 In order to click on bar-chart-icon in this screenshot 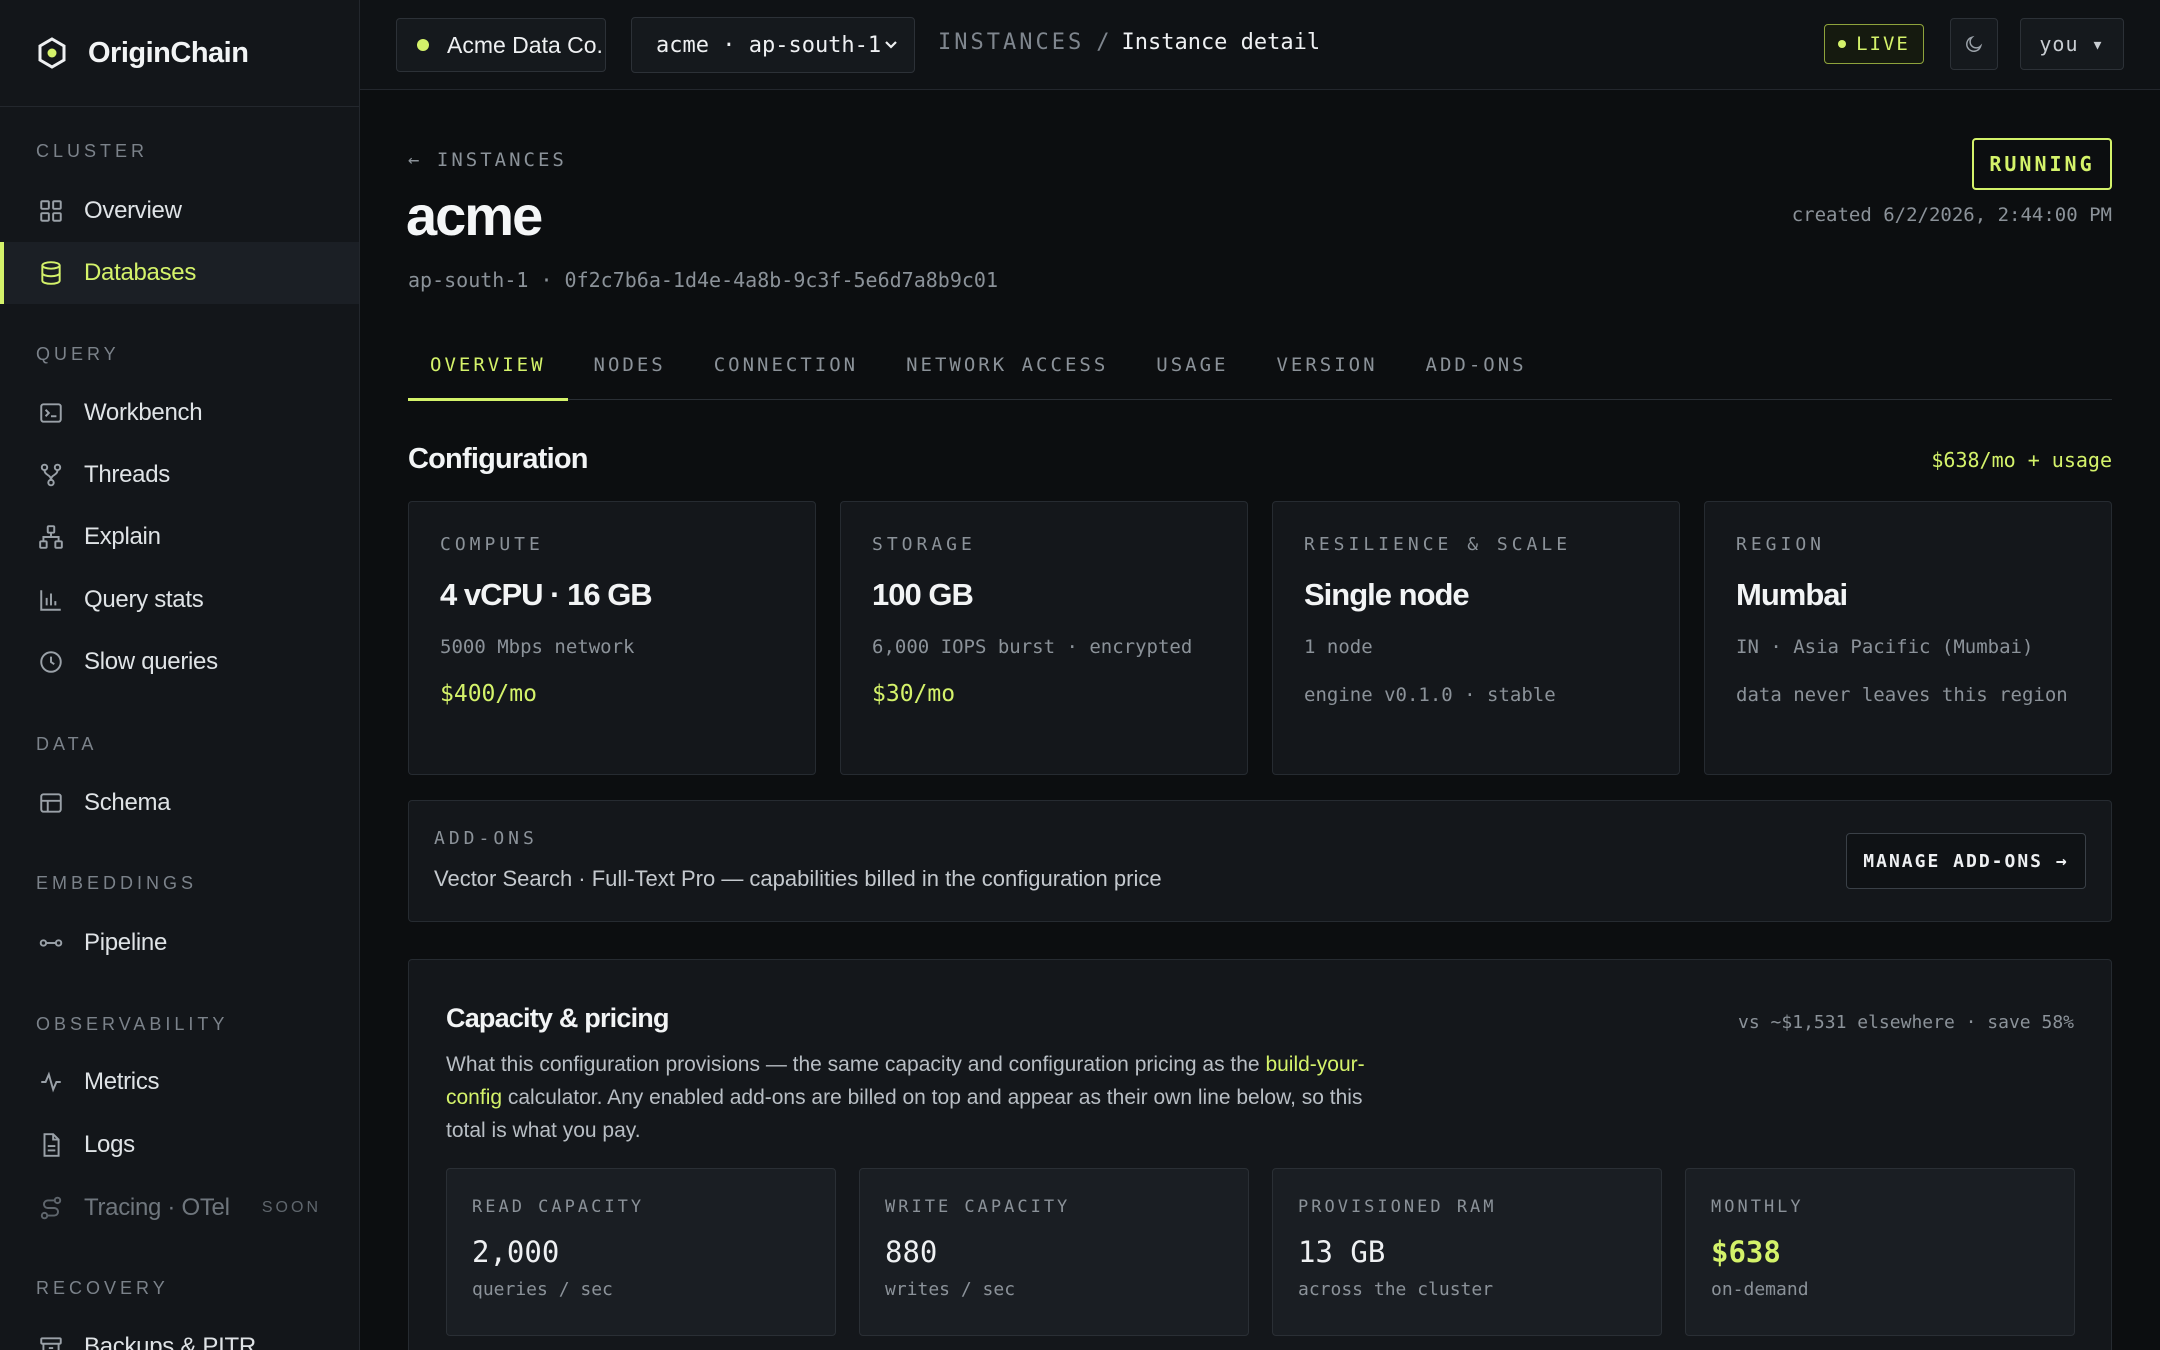, I will do `click(50, 600)`.